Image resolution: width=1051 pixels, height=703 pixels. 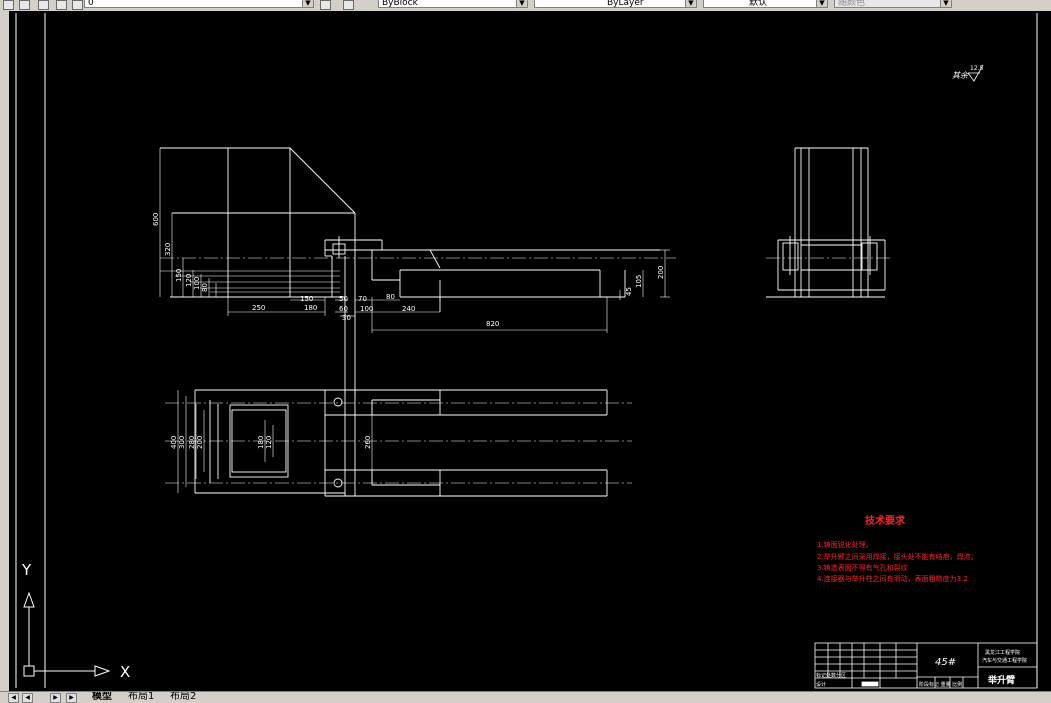 I want to click on layout-tabs: ◀ ◀ ▶ ▶ 模型 布局1 布局2, so click(x=525, y=697).